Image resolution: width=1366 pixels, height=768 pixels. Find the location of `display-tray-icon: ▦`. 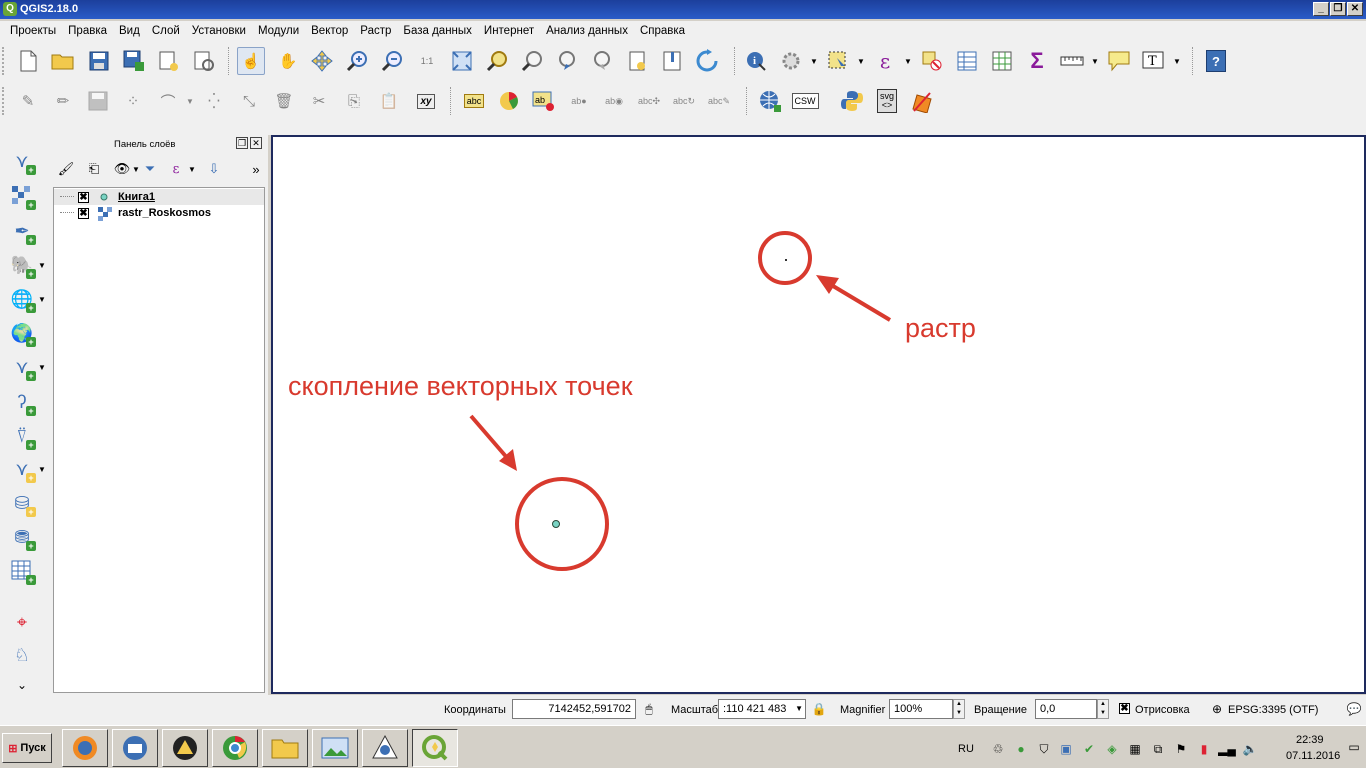

display-tray-icon: ▦ is located at coordinates (1135, 749).